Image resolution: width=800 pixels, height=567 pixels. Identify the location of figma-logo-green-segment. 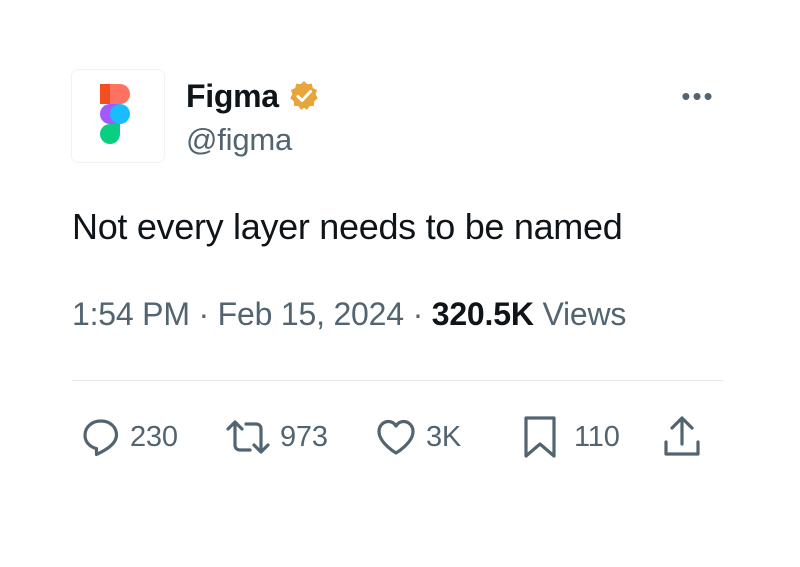
(110, 134).